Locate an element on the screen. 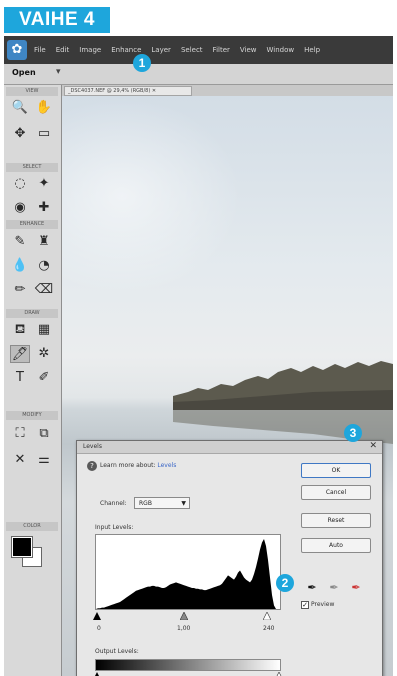 Image resolution: width=397 pixels, height=676 pixels. quick-selection-icon: ✦ is located at coordinates (44, 184).